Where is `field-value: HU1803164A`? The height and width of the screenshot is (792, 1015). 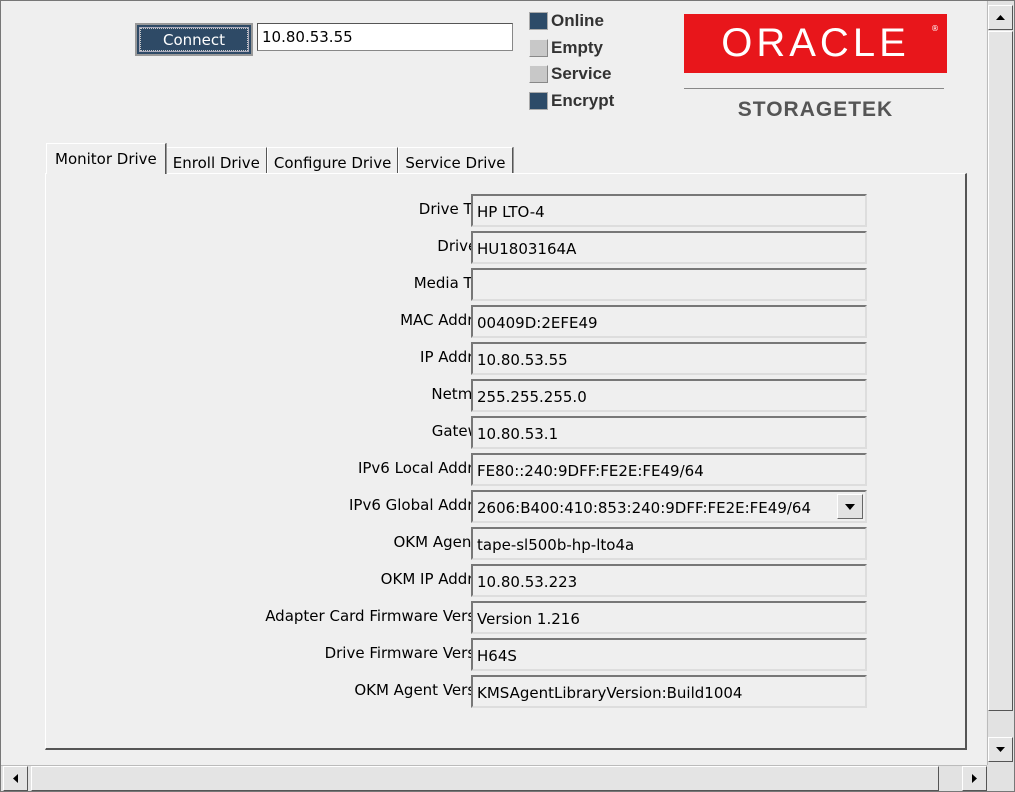 field-value: HU1803164A is located at coordinates (669, 247).